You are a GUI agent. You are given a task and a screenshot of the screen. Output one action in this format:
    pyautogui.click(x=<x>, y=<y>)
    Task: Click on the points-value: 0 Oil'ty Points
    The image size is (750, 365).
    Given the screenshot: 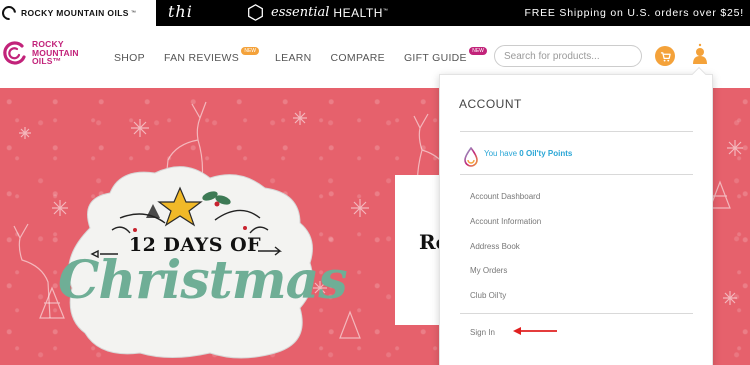 What is the action you would take?
    pyautogui.click(x=545, y=153)
    